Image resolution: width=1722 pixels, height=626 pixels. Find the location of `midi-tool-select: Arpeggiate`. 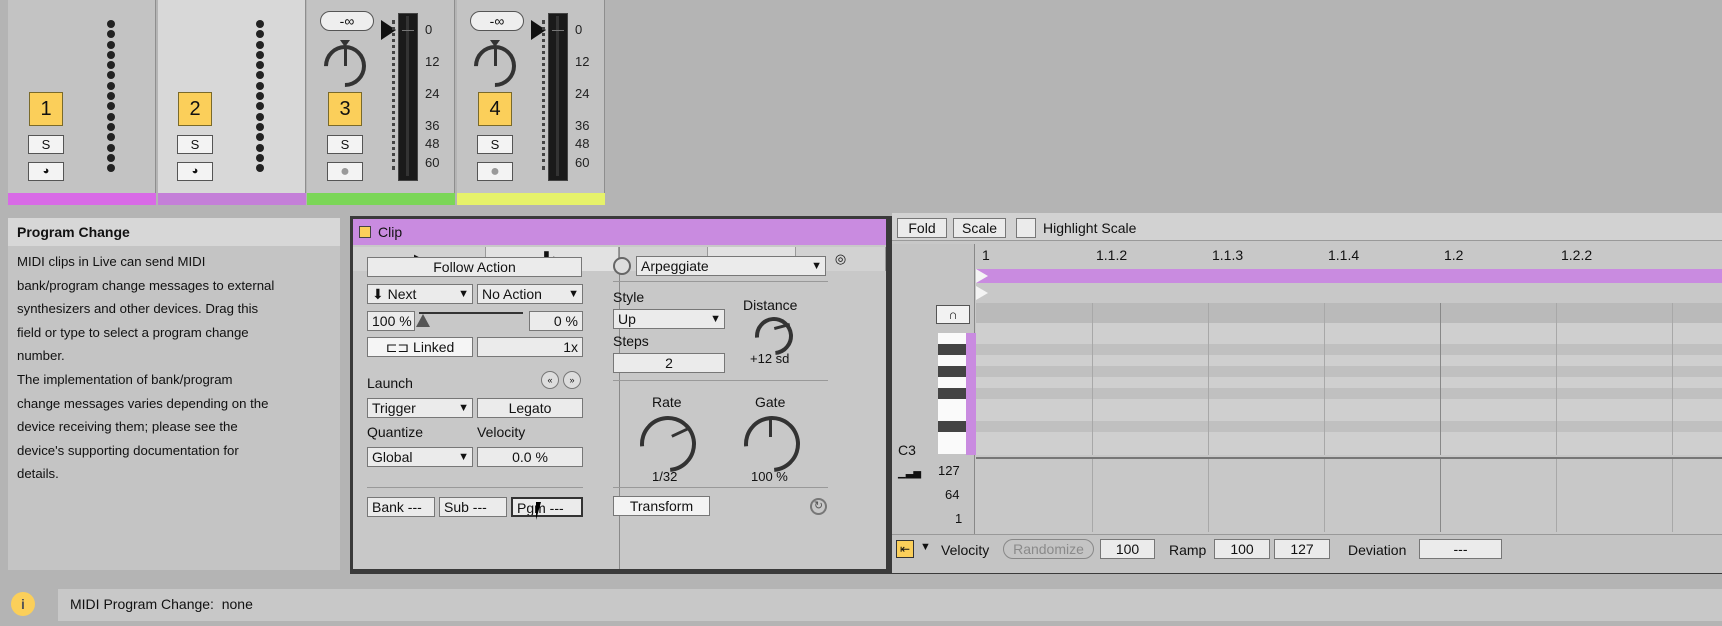

midi-tool-select: Arpeggiate is located at coordinates (731, 266).